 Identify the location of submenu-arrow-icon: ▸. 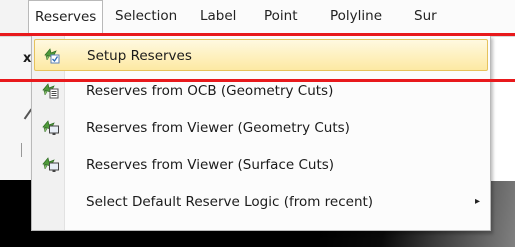
(477, 201).